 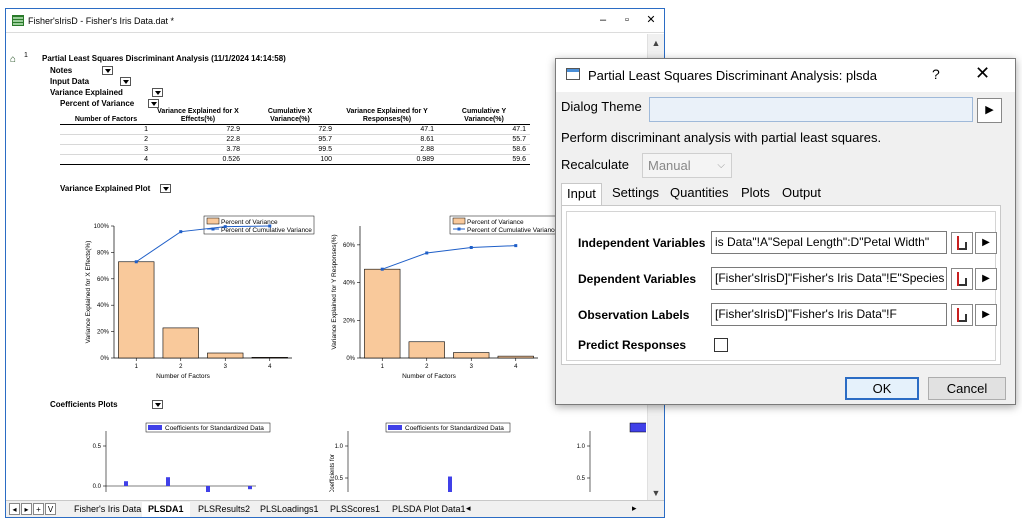 I want to click on scroll-down-icon: ▼, so click(x=656, y=493).